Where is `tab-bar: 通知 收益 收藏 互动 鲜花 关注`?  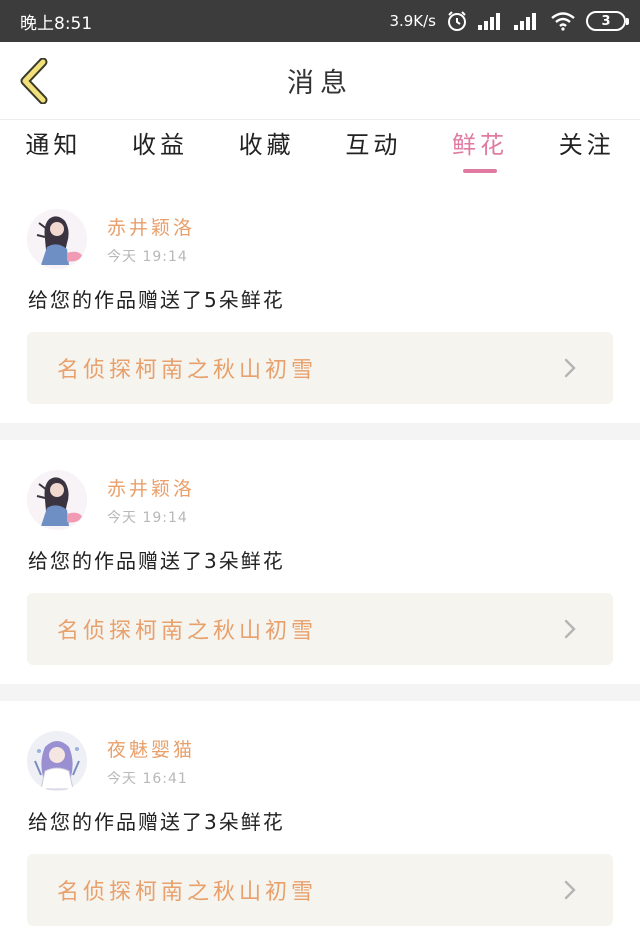 tab-bar: 通知 收益 收藏 互动 鲜花 关注 is located at coordinates (320, 150).